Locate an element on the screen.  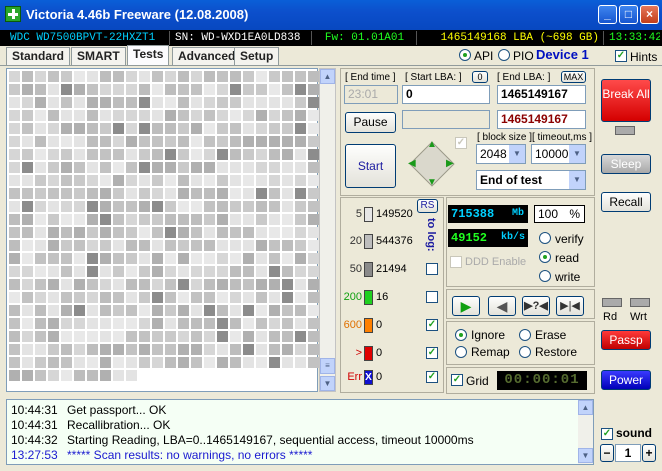
skip-end-icon: ▶|◀ is located at coordinates (570, 306).